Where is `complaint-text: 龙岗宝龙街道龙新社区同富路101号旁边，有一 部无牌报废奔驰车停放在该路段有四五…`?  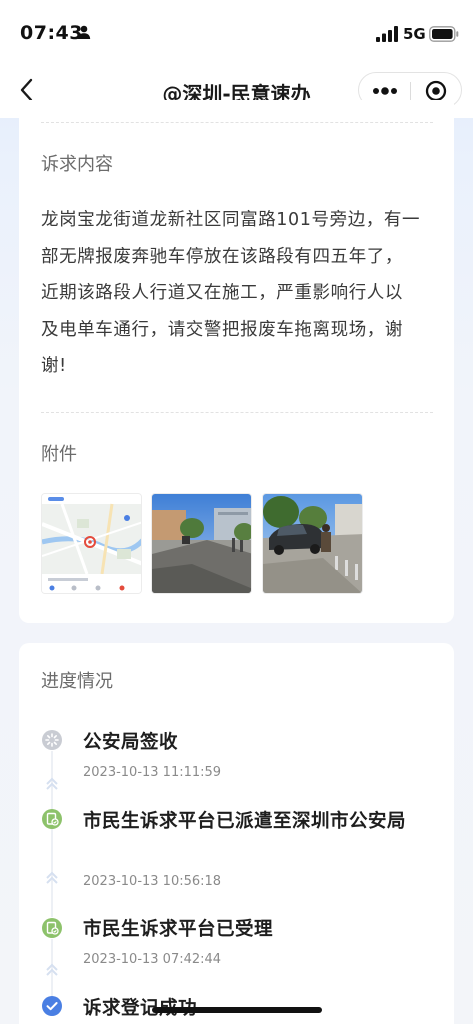
complaint-text: 龙岗宝龙街道龙新社区同富路101号旁边，有一 部无牌报废奔驰车停放在该路段有四五… is located at coordinates (239, 293).